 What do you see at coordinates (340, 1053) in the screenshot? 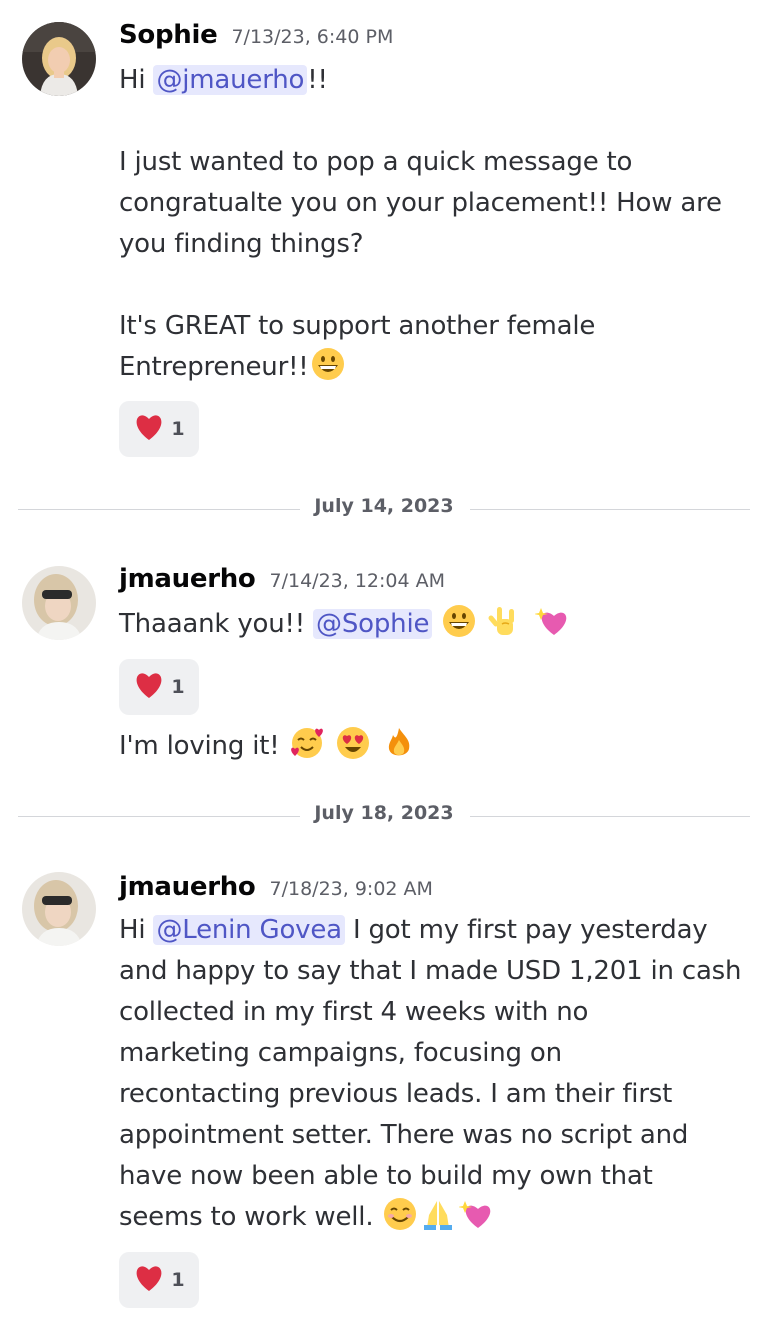
I see `text-line: marketing campaigns, focusing on` at bounding box center [340, 1053].